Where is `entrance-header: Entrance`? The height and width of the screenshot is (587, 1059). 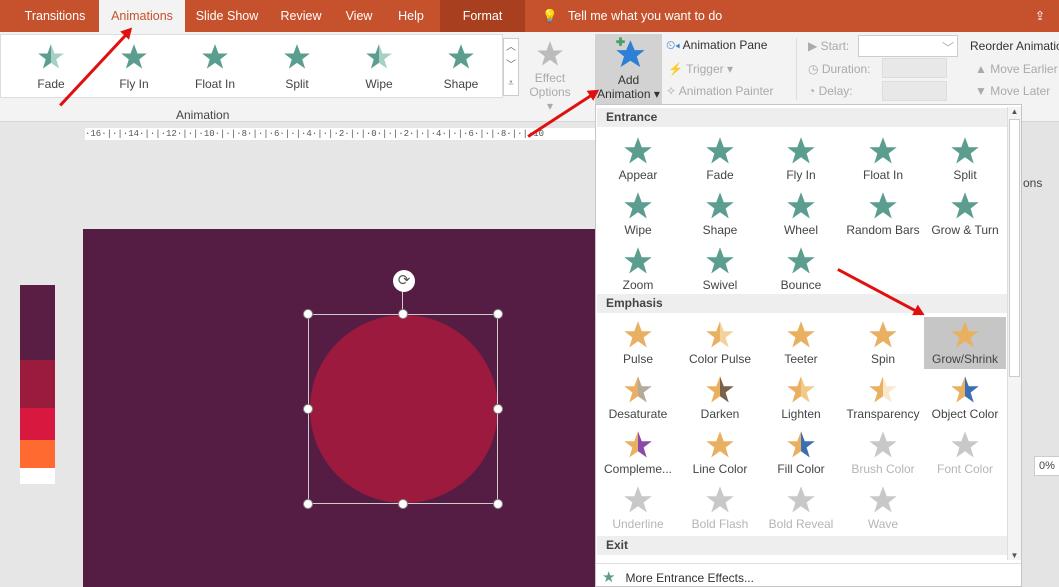 entrance-header: Entrance is located at coordinates (802, 117).